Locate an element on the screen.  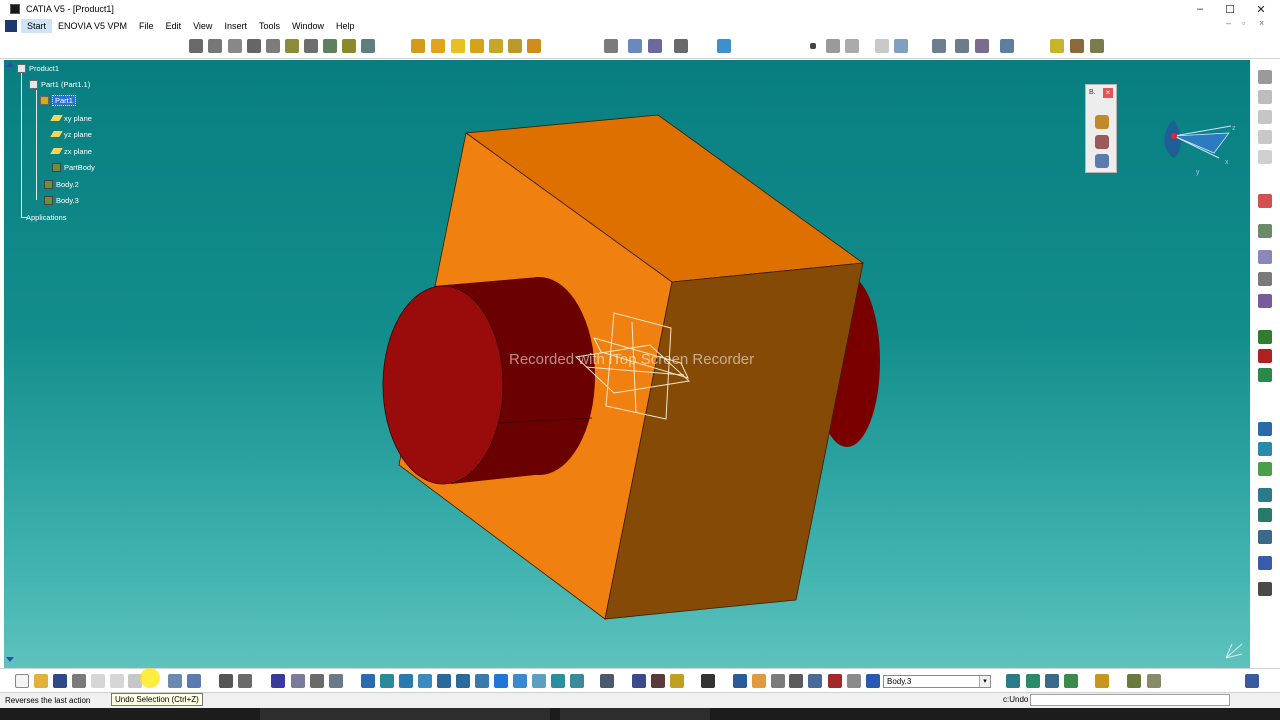
copy-icon is located at coordinates (117, 681).